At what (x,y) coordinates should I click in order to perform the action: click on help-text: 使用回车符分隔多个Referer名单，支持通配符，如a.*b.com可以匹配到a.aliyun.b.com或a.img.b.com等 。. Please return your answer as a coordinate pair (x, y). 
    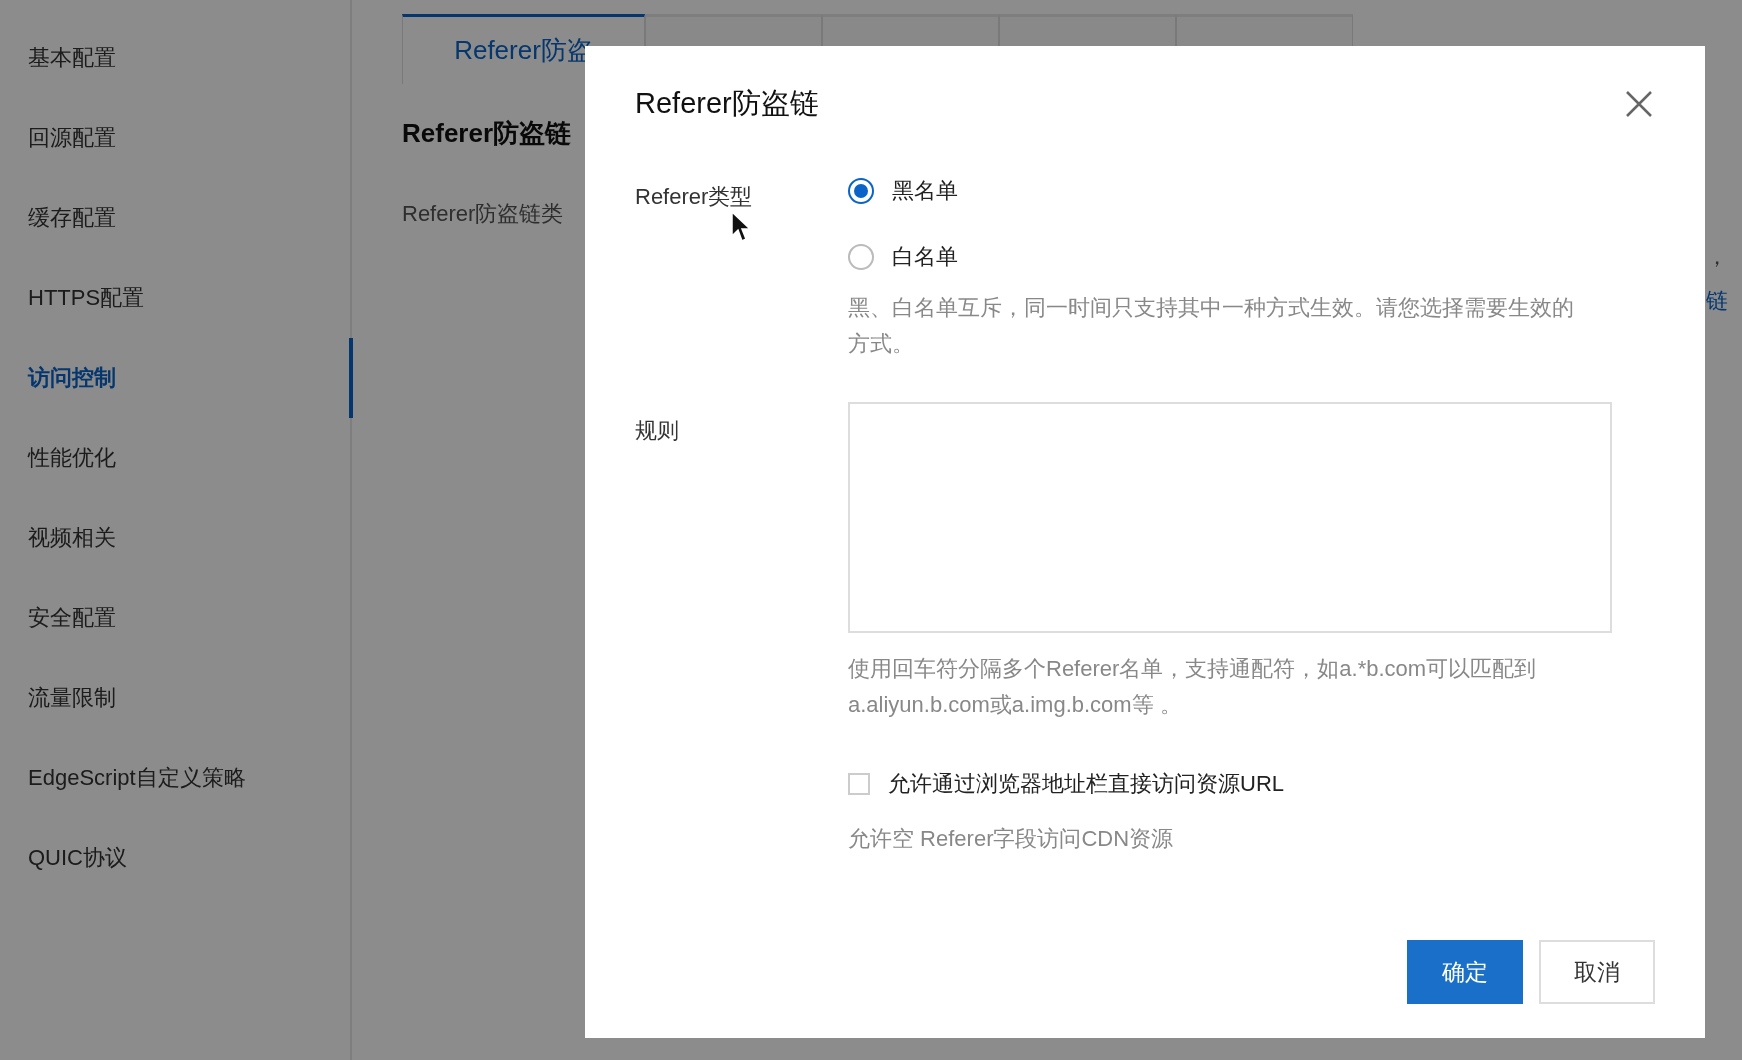
    Looking at the image, I should click on (1193, 687).